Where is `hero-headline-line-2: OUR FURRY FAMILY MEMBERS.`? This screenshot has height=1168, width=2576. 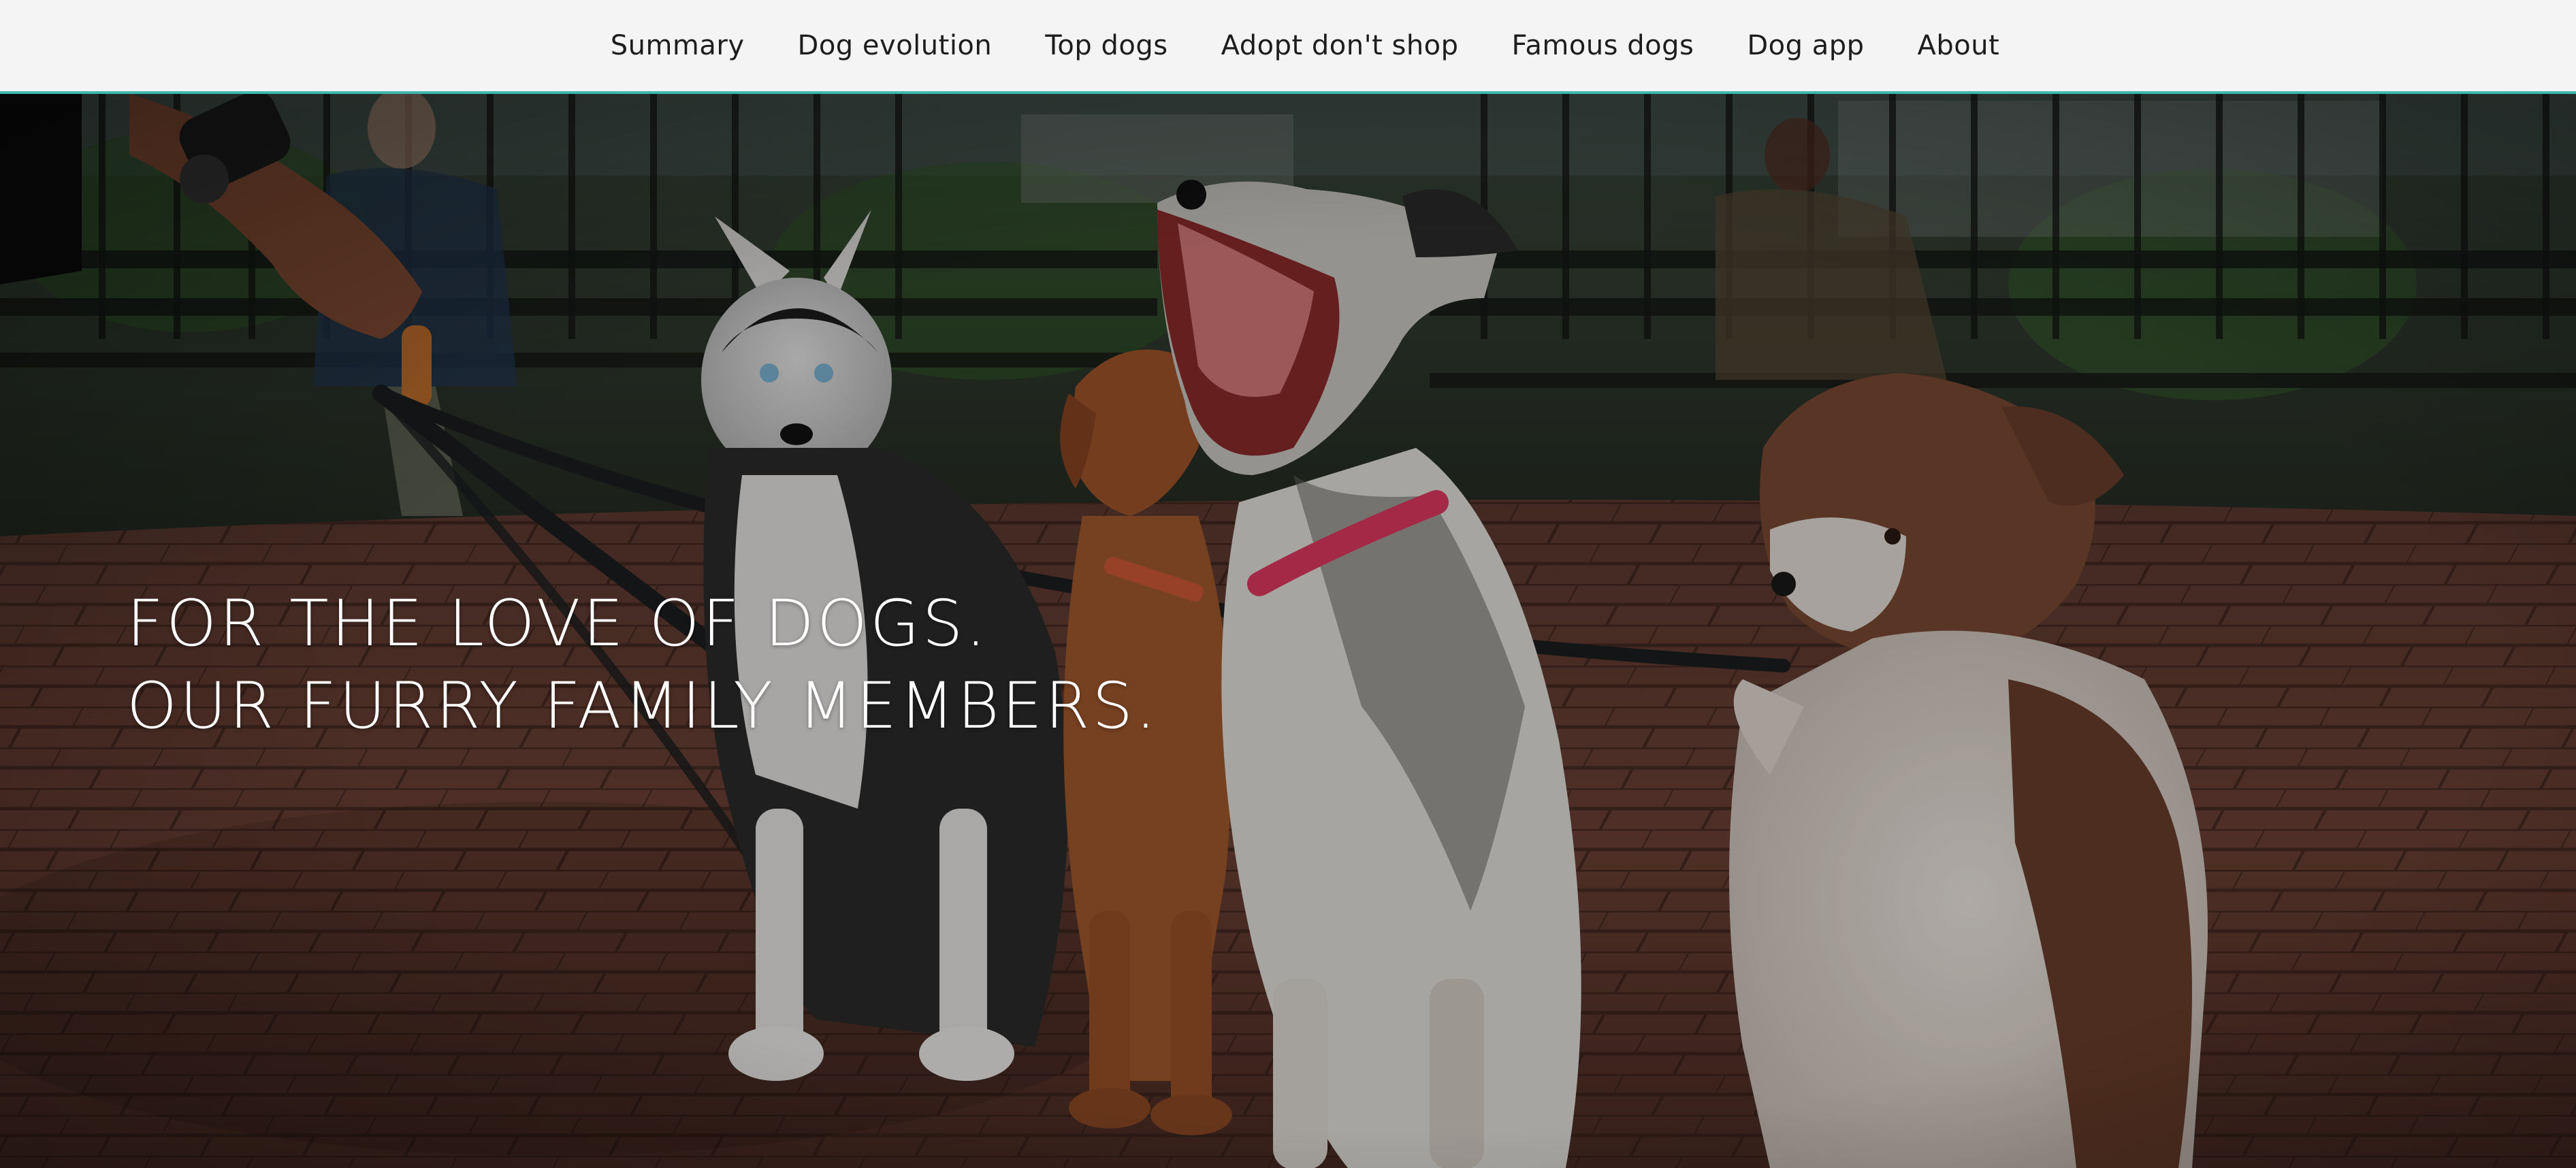
hero-headline-line-2: OUR FURRY FAMILY MEMBERS. is located at coordinates (643, 706).